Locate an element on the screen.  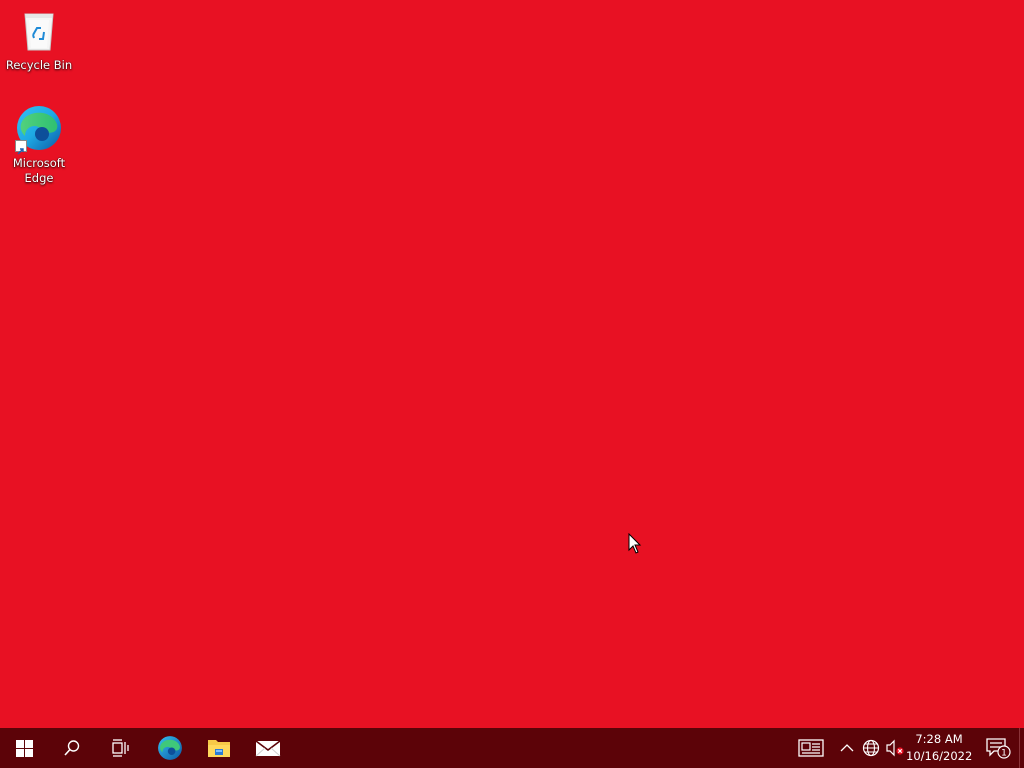
search-icon is located at coordinates (72, 748).